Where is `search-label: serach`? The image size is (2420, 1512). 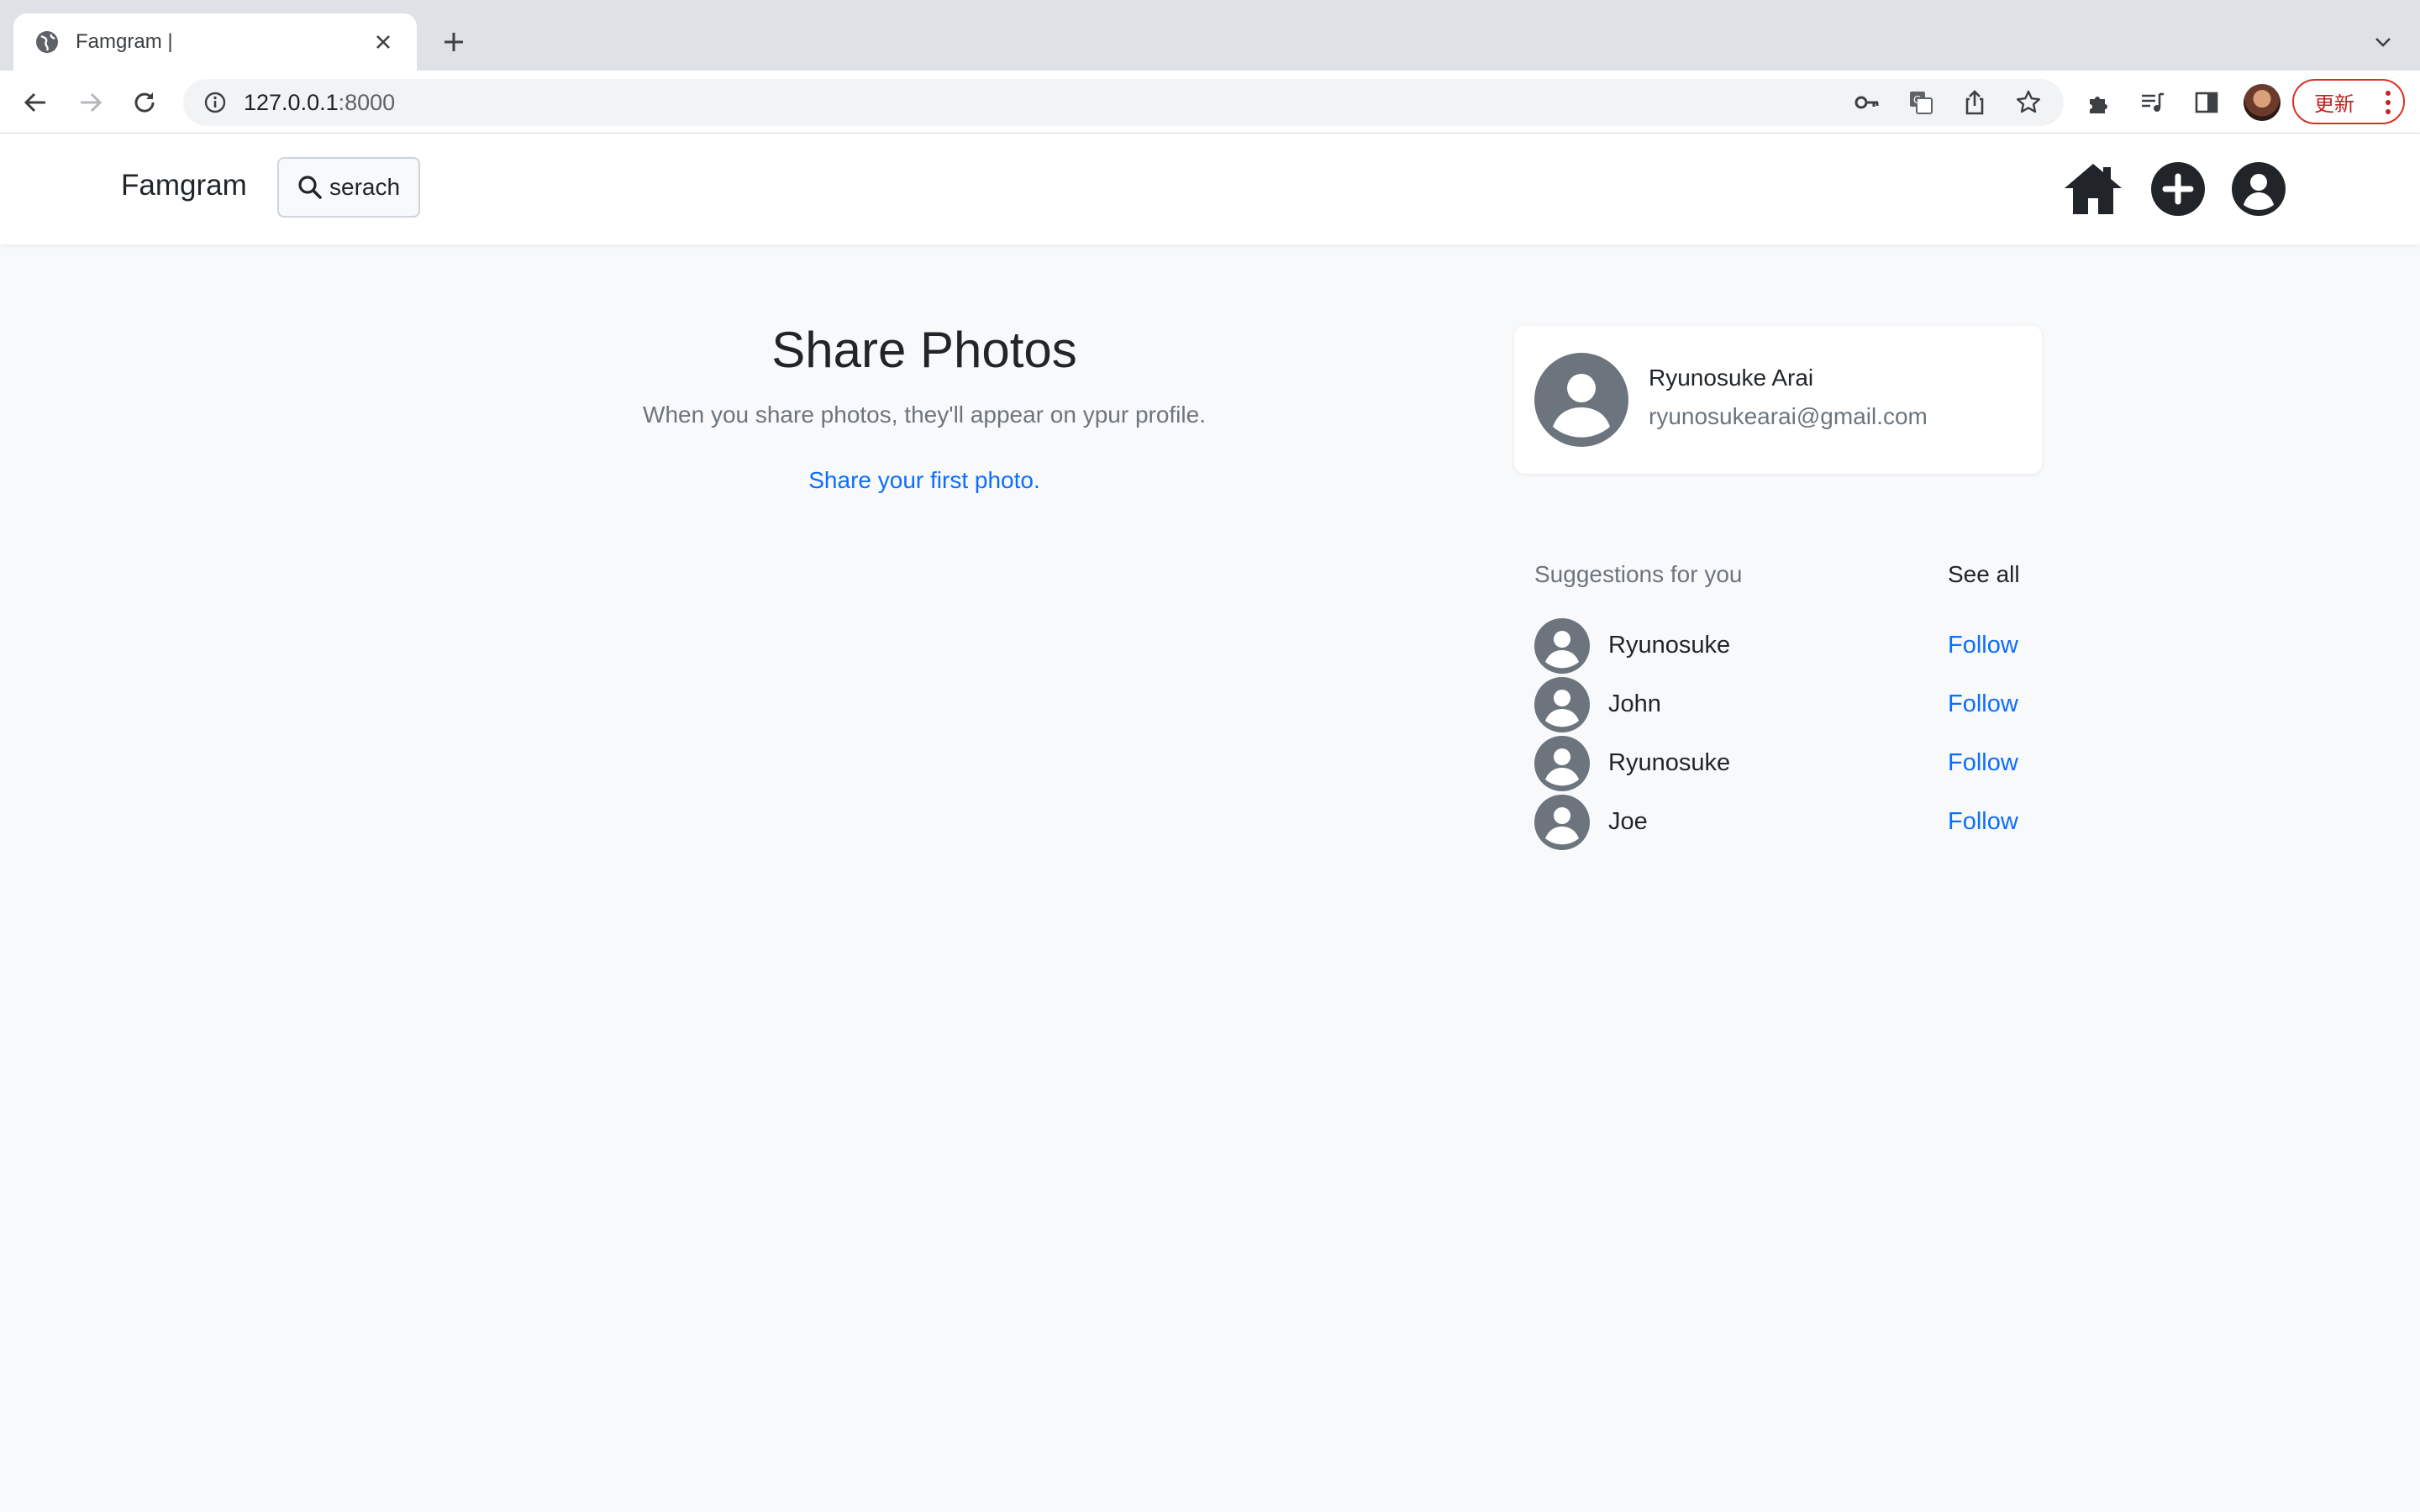 search-label: serach is located at coordinates (365, 187).